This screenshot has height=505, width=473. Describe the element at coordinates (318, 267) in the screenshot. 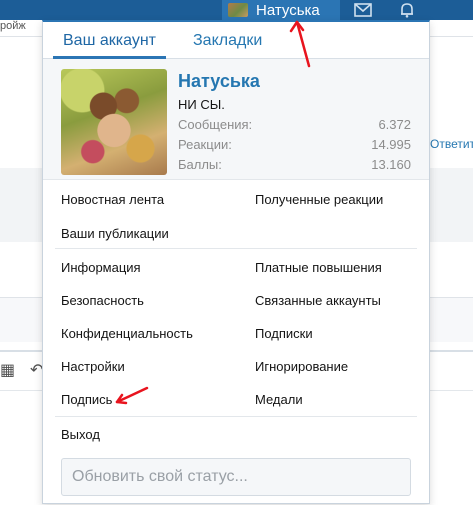

I see `menu-item-paid-upgrades: Платные повышения` at that location.